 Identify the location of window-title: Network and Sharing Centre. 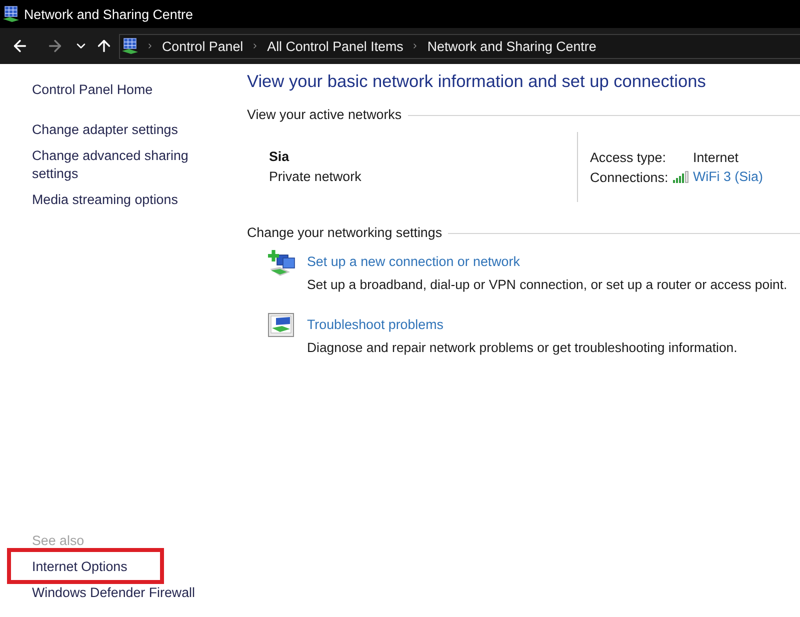
(108, 14).